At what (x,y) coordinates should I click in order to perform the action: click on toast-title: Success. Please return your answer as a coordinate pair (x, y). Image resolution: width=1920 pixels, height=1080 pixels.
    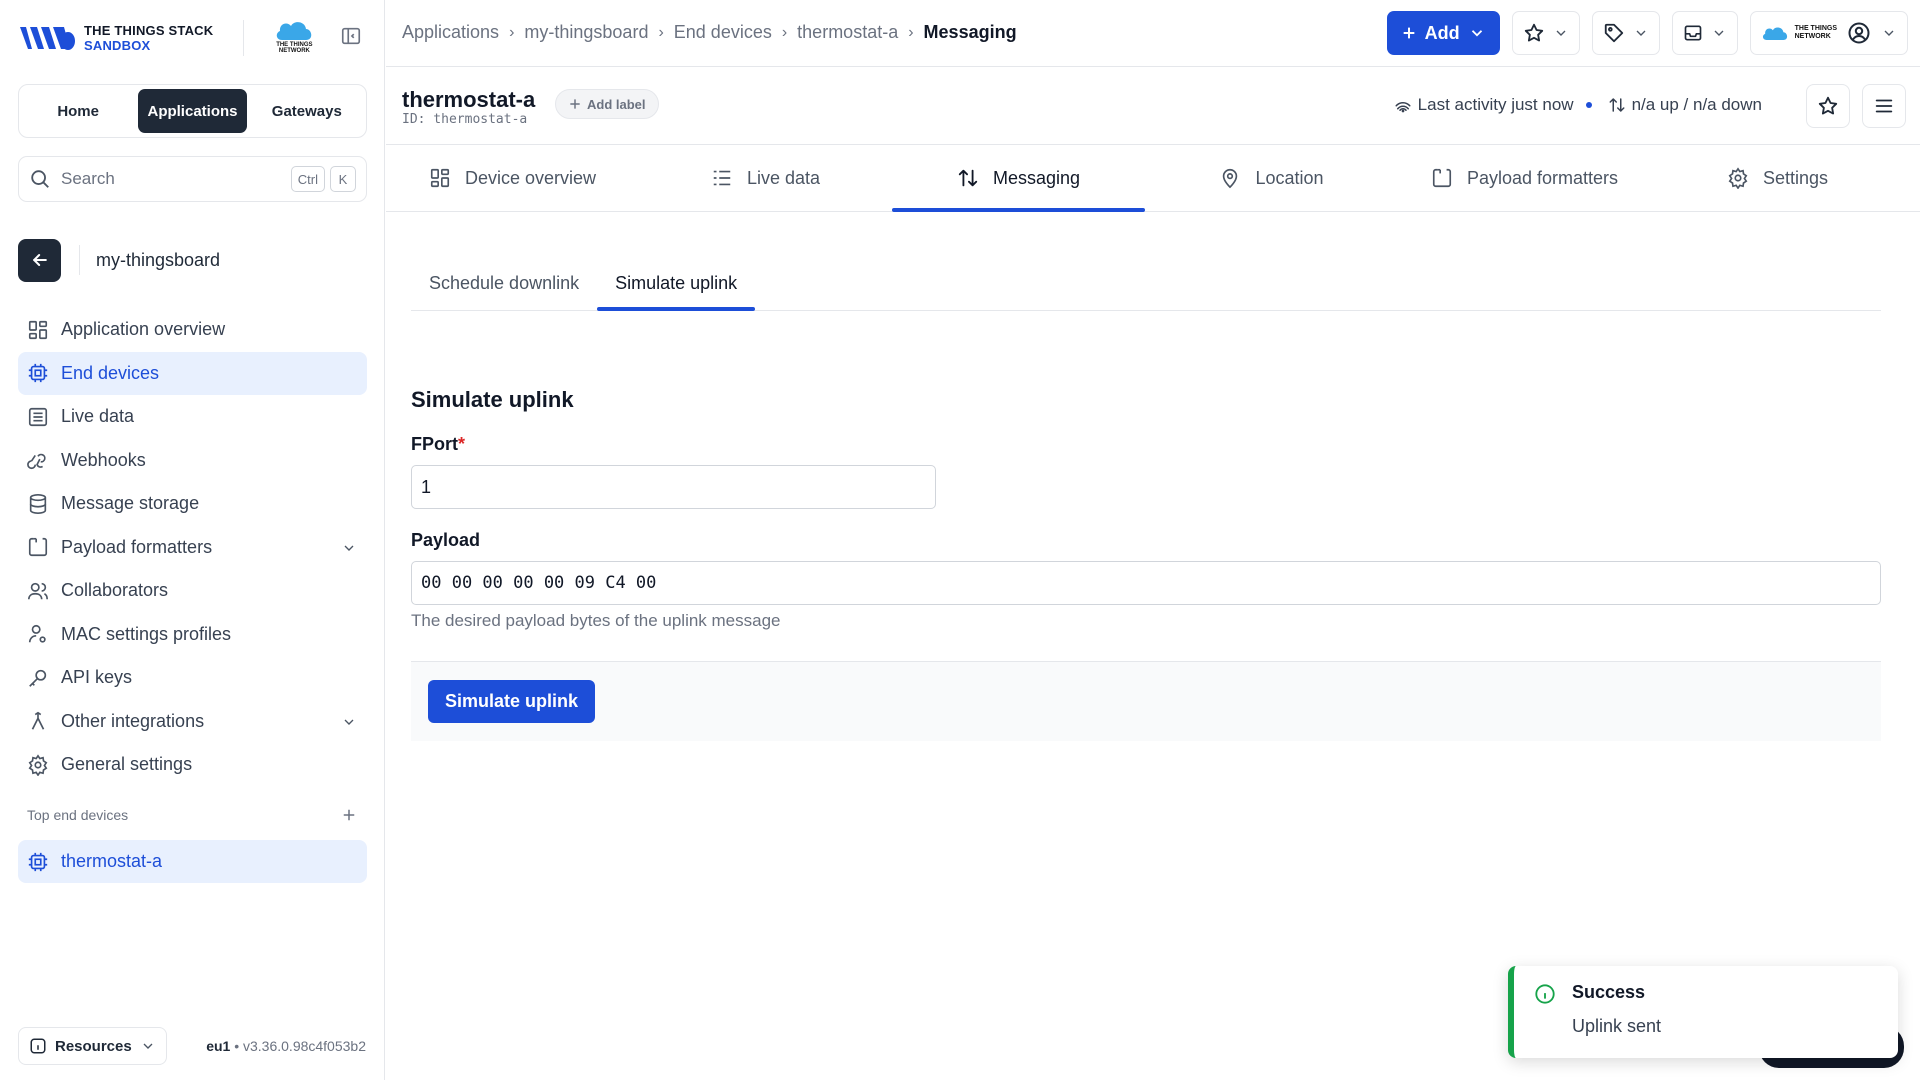
    Looking at the image, I should click on (1609, 992).